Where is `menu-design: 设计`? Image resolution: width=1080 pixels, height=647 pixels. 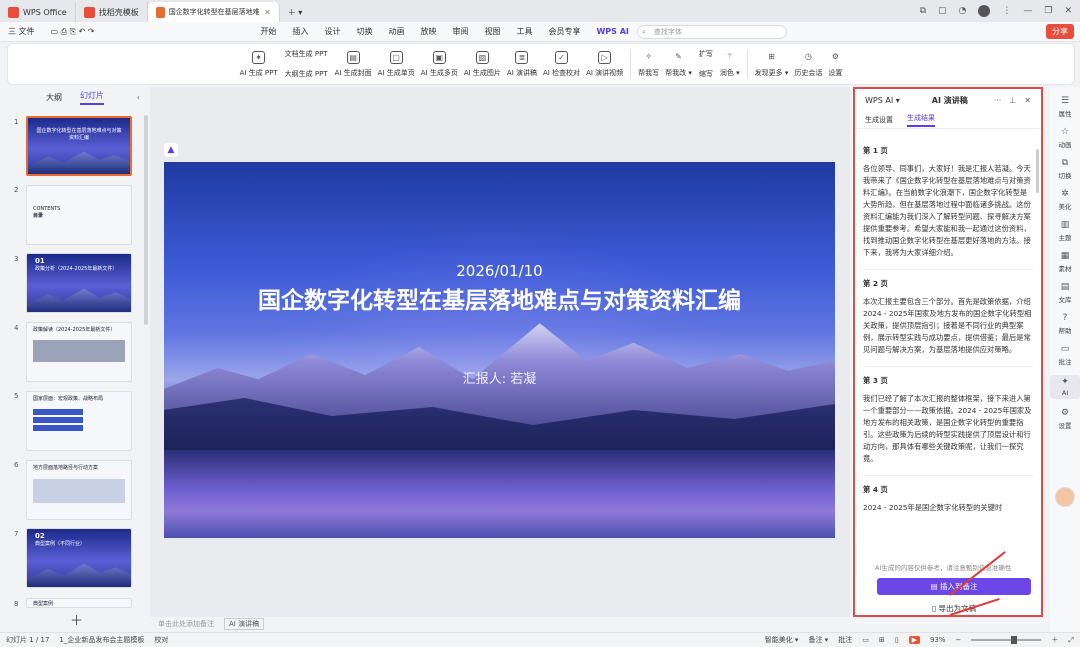
menu-design: 设计 is located at coordinates (332, 31).